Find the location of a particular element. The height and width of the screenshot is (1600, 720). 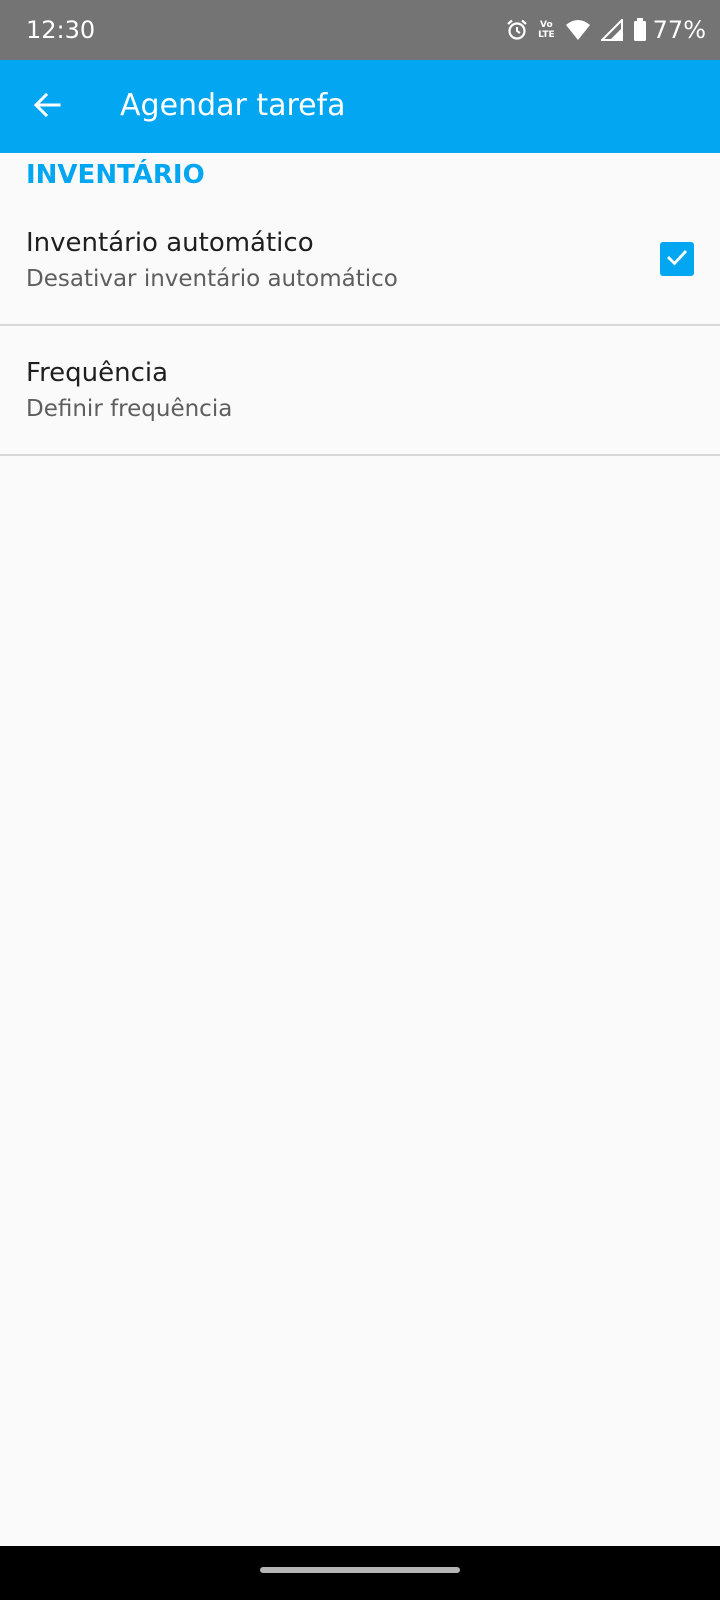

navigation-bar is located at coordinates (360, 1573).